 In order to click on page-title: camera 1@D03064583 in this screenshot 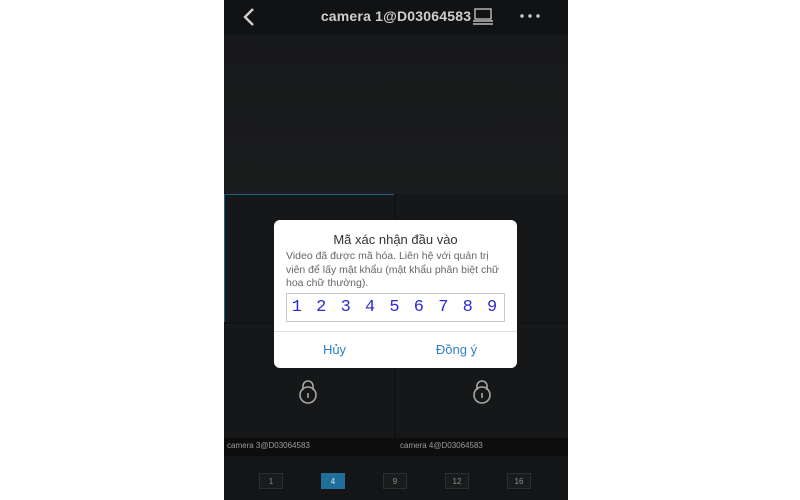, I will do `click(396, 16)`.